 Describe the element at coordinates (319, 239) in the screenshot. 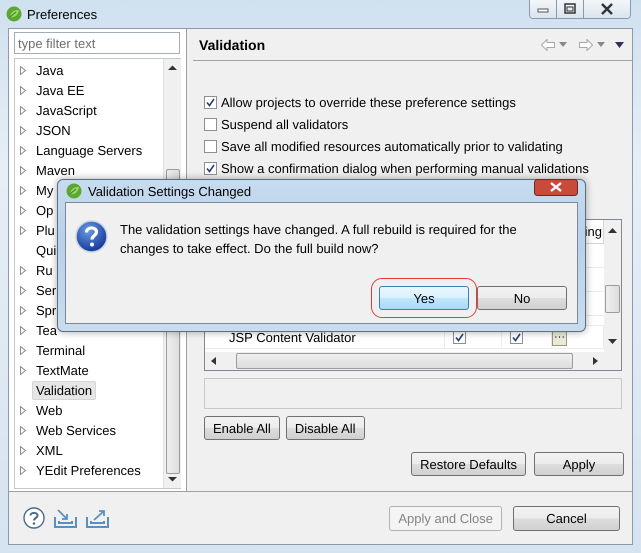

I see `dialog-message: The validation settings have changed. A full rebuild is required for the changes to take effect. Do the full build now?` at that location.